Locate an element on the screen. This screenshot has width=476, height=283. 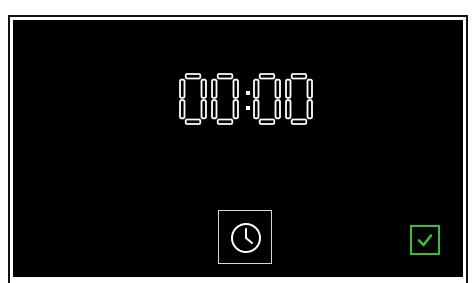
digit-1-segment-e is located at coordinates (214, 109).